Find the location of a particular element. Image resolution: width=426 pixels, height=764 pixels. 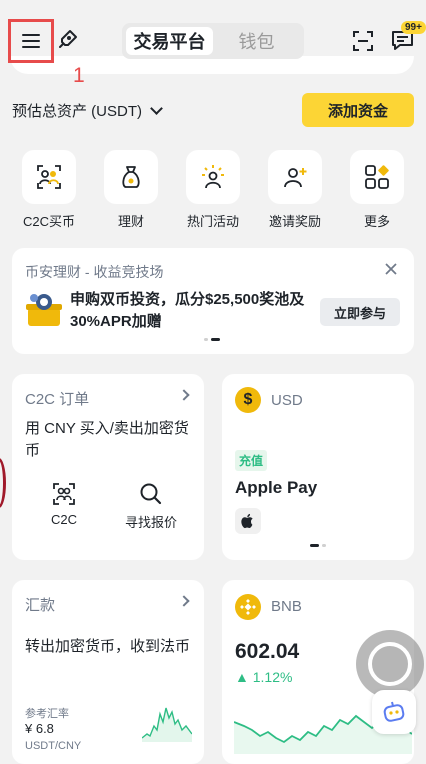

action-label: C2C is located at coordinates (63, 519).